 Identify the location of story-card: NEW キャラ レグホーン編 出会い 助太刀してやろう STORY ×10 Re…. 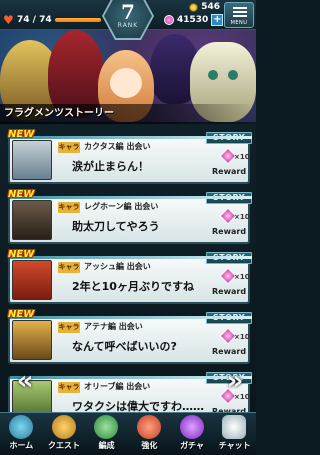
(130, 216).